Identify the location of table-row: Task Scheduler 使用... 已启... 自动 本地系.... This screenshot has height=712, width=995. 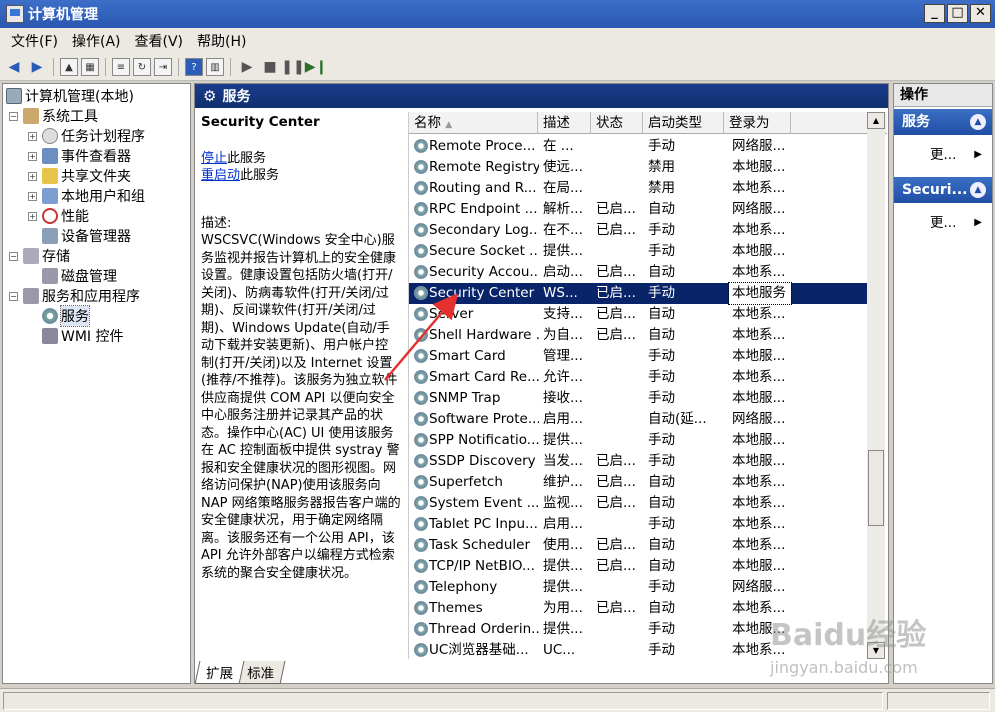
(639, 545).